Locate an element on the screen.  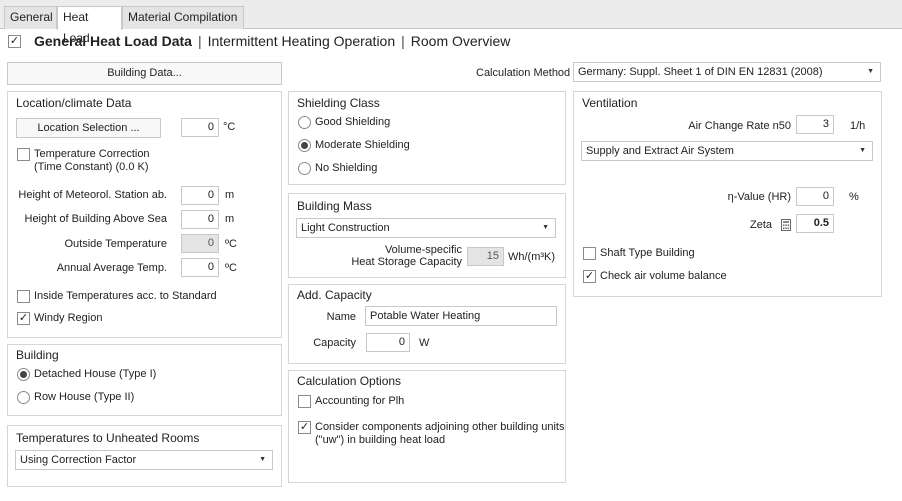
shaft-type-label: Shaft Type Building is located at coordinates (647, 253).